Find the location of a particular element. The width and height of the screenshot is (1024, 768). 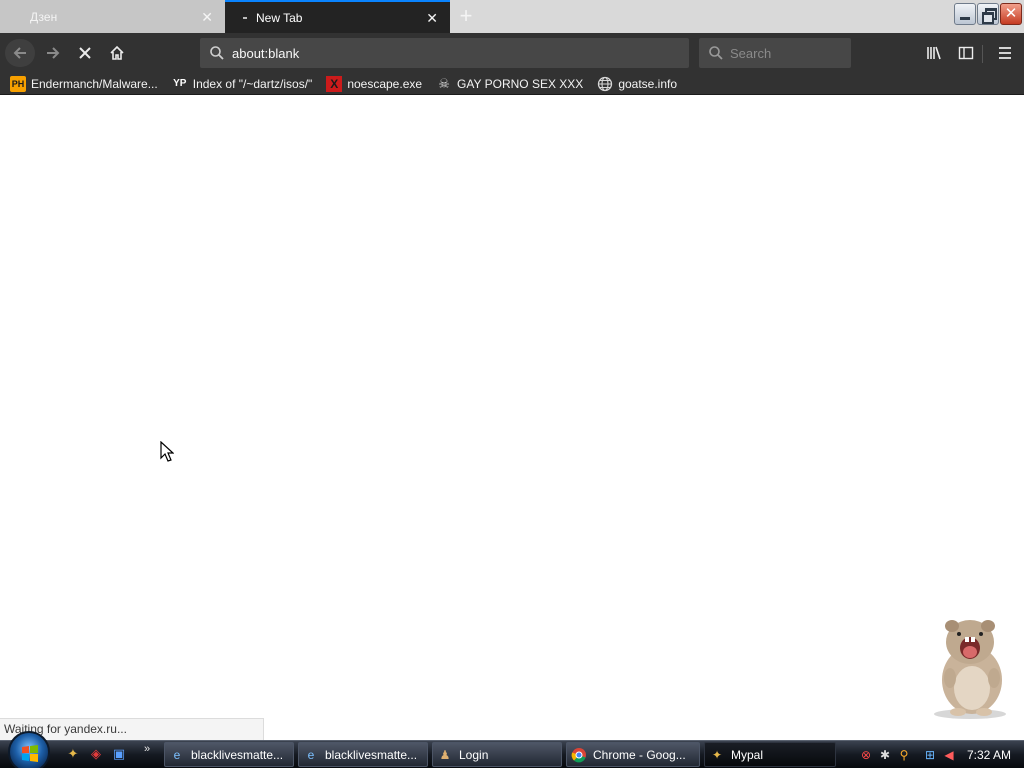

bookmark-item: YP Index of "/~dartz/isos/" is located at coordinates (242, 84).